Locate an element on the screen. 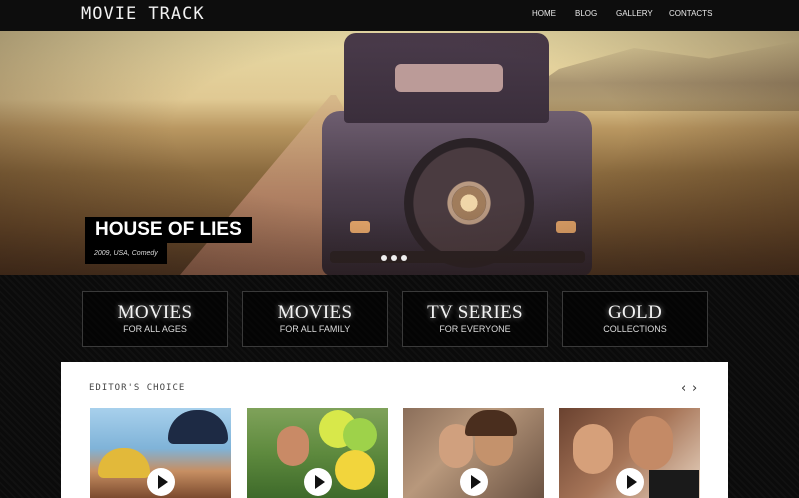 The width and height of the screenshot is (799, 498). nav-gallery: GALLERY is located at coordinates (634, 13).